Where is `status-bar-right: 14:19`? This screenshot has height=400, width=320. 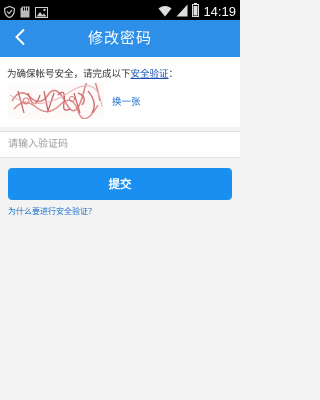
status-bar-right: 14:19 is located at coordinates (197, 11).